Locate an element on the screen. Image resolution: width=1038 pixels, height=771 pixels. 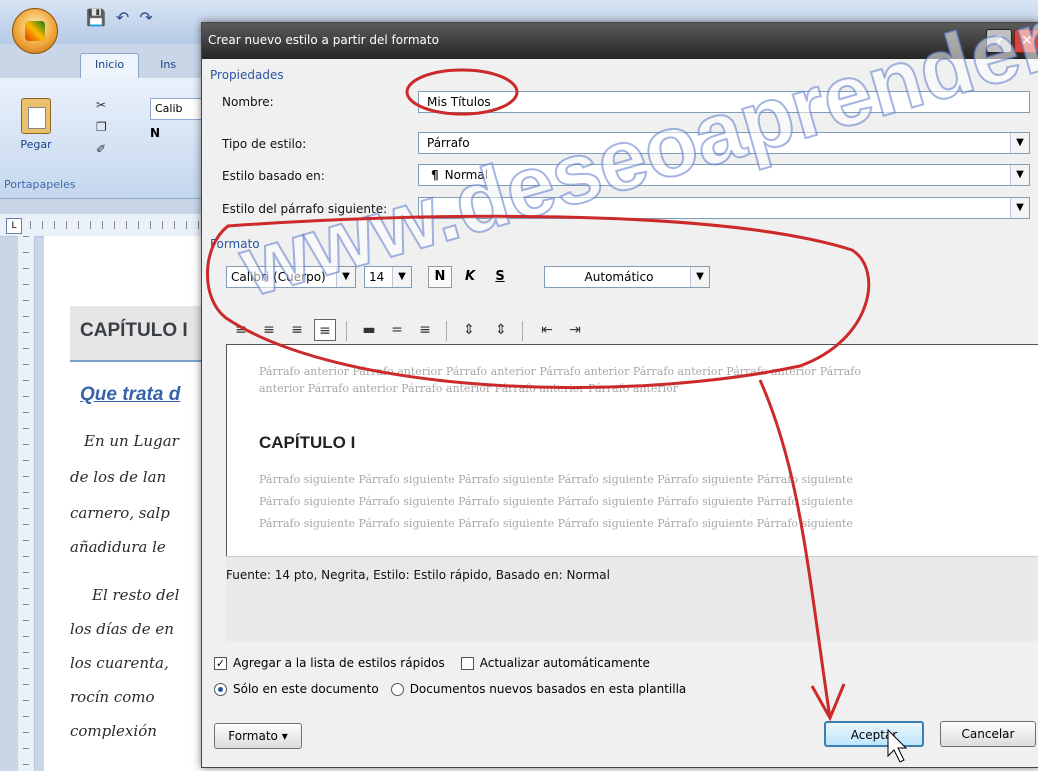
close-button: ✕ is located at coordinates (1026, 41).